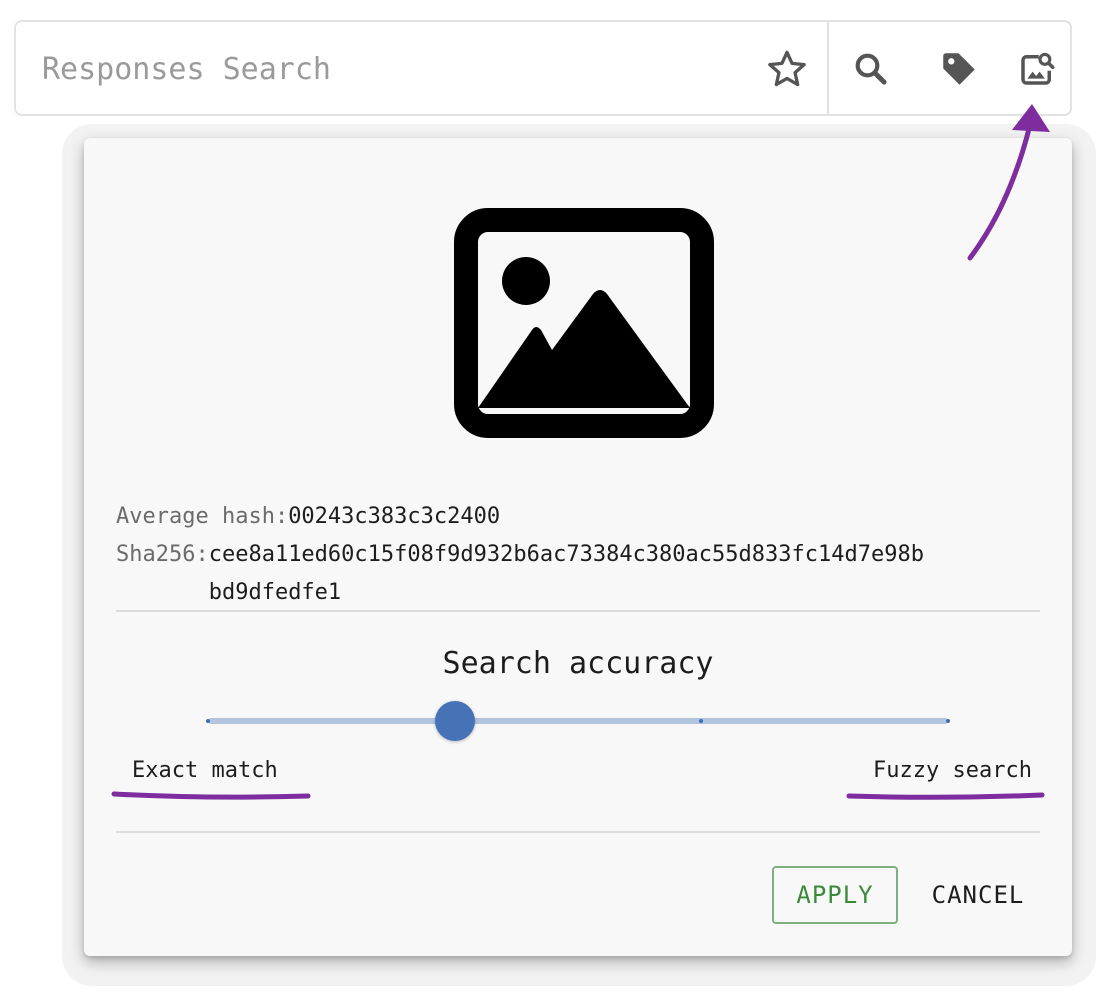 Image resolution: width=1110 pixels, height=1006 pixels. I want to click on magnifier-icon, so click(871, 69).